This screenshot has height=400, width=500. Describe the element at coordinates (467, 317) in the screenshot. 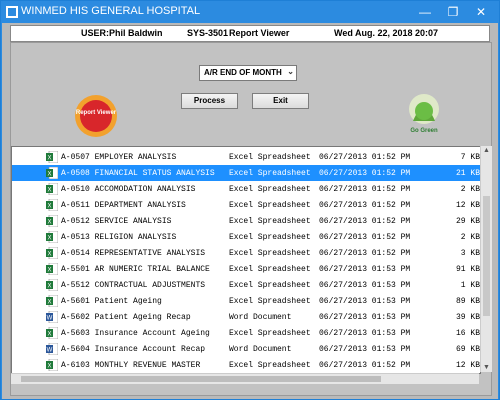

I see `file-size: 39 KB` at that location.